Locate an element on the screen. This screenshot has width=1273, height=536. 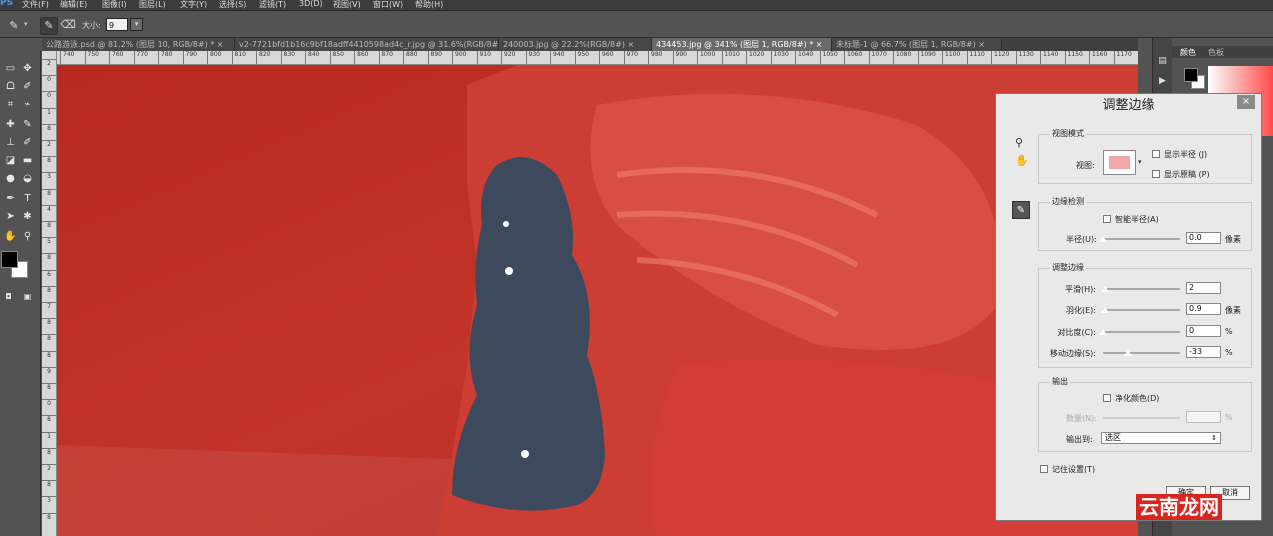
menu-select: 选择(S) is located at coordinates (232, 5).